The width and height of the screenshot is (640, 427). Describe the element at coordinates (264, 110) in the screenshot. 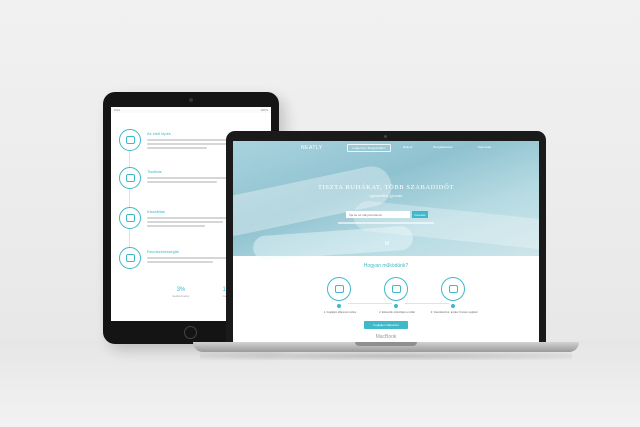

I see `status-right: 100%` at that location.